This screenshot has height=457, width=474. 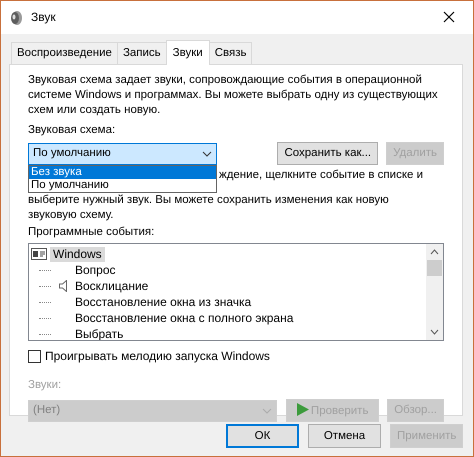 I want to click on dialog-button: ОК, so click(x=262, y=436).